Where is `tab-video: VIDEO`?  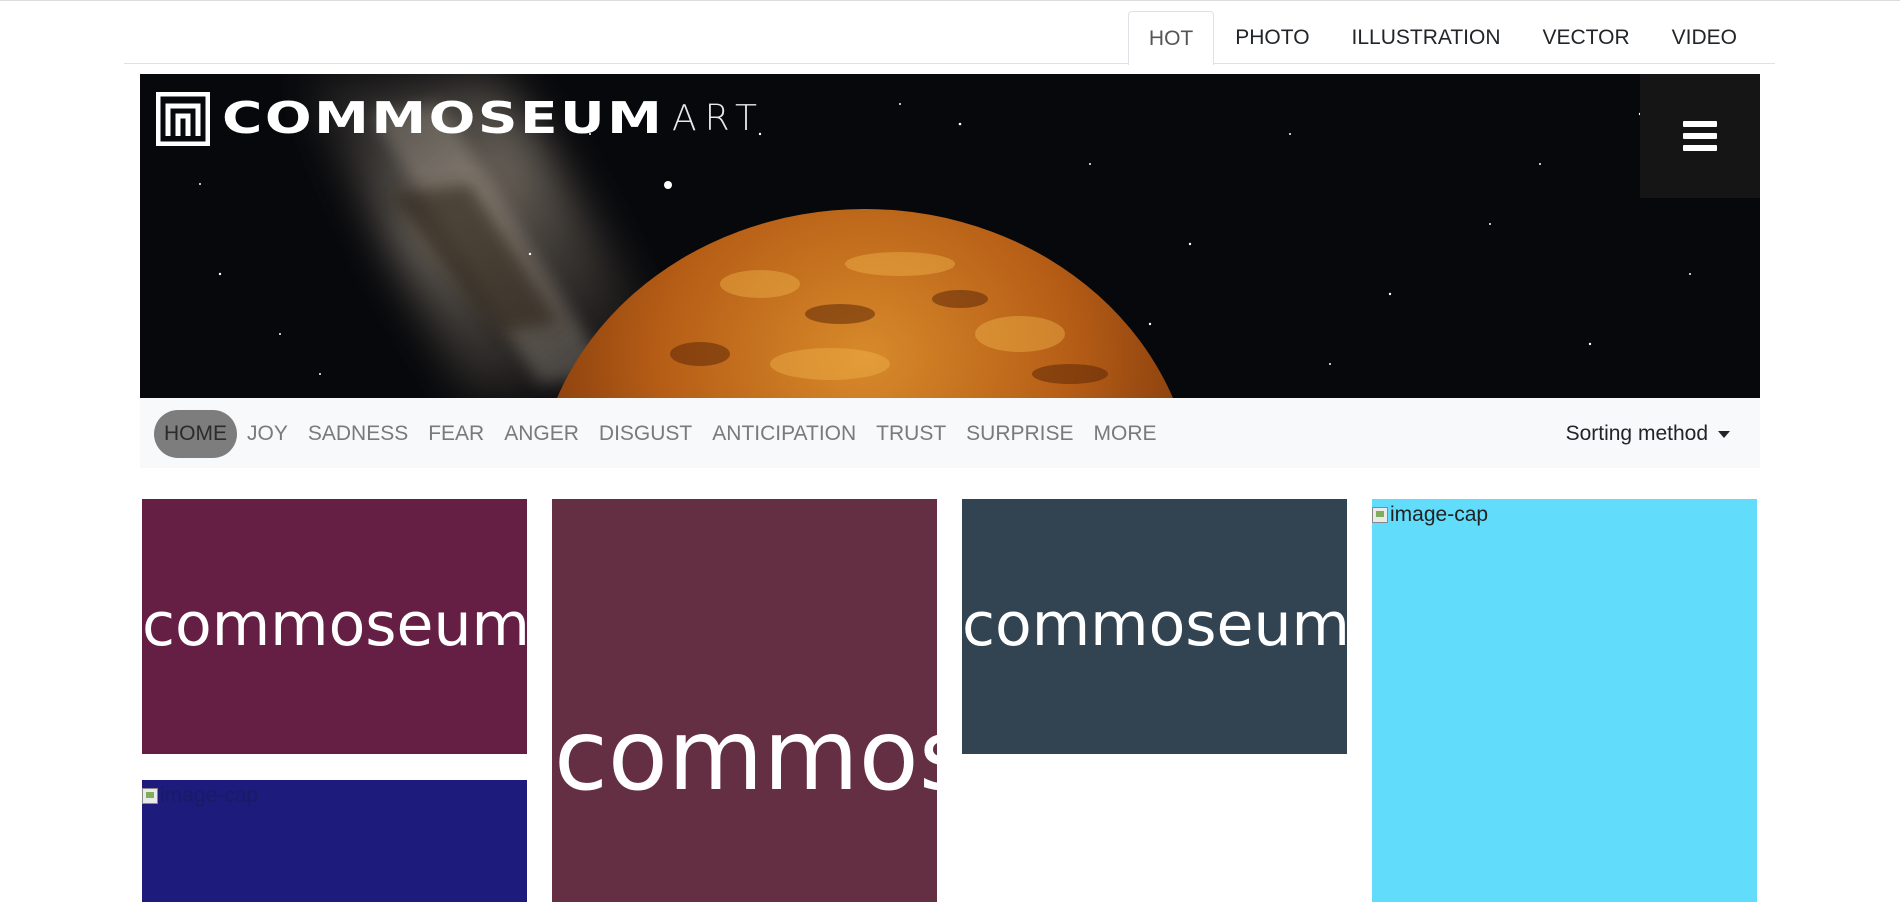
tab-video: VIDEO is located at coordinates (1704, 37).